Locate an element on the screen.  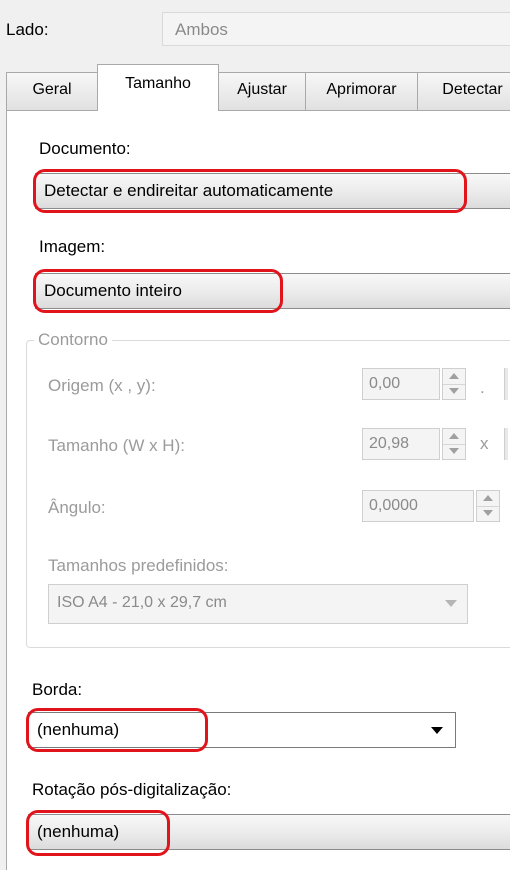
tamanho-label: Tamanho (W x H): is located at coordinates (116, 445).